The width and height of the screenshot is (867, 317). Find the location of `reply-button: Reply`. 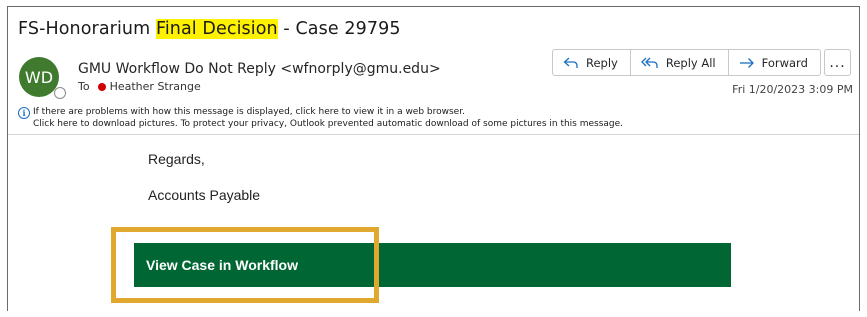

reply-button: Reply is located at coordinates (591, 62).